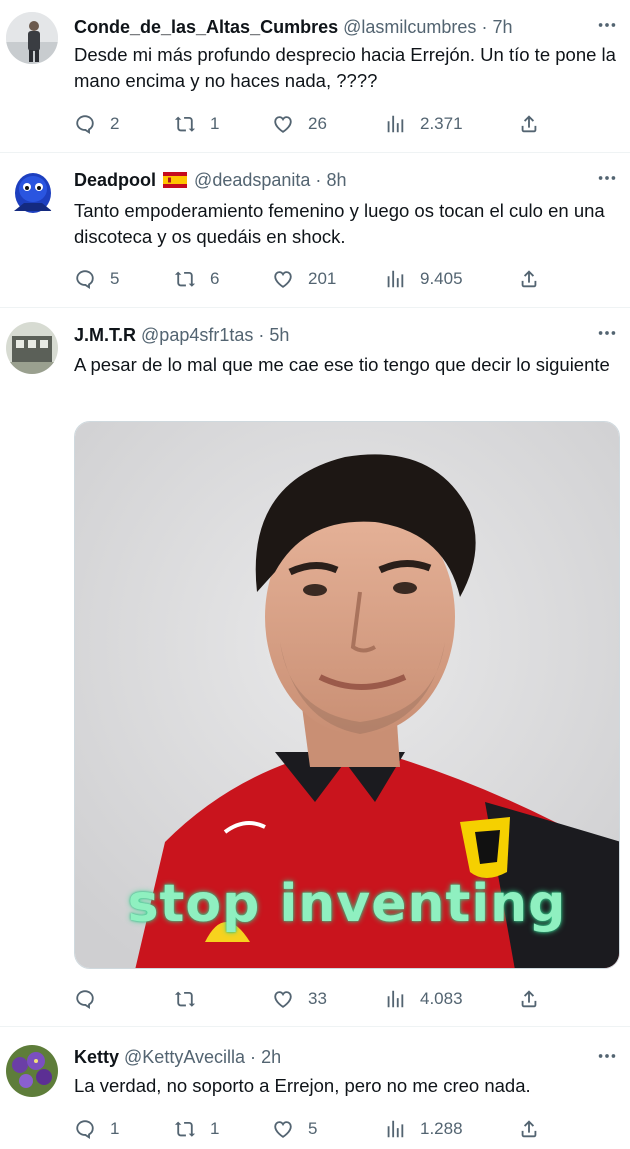 The image size is (630, 1149). I want to click on user-handle: @lasmilcumbres, so click(409, 27).